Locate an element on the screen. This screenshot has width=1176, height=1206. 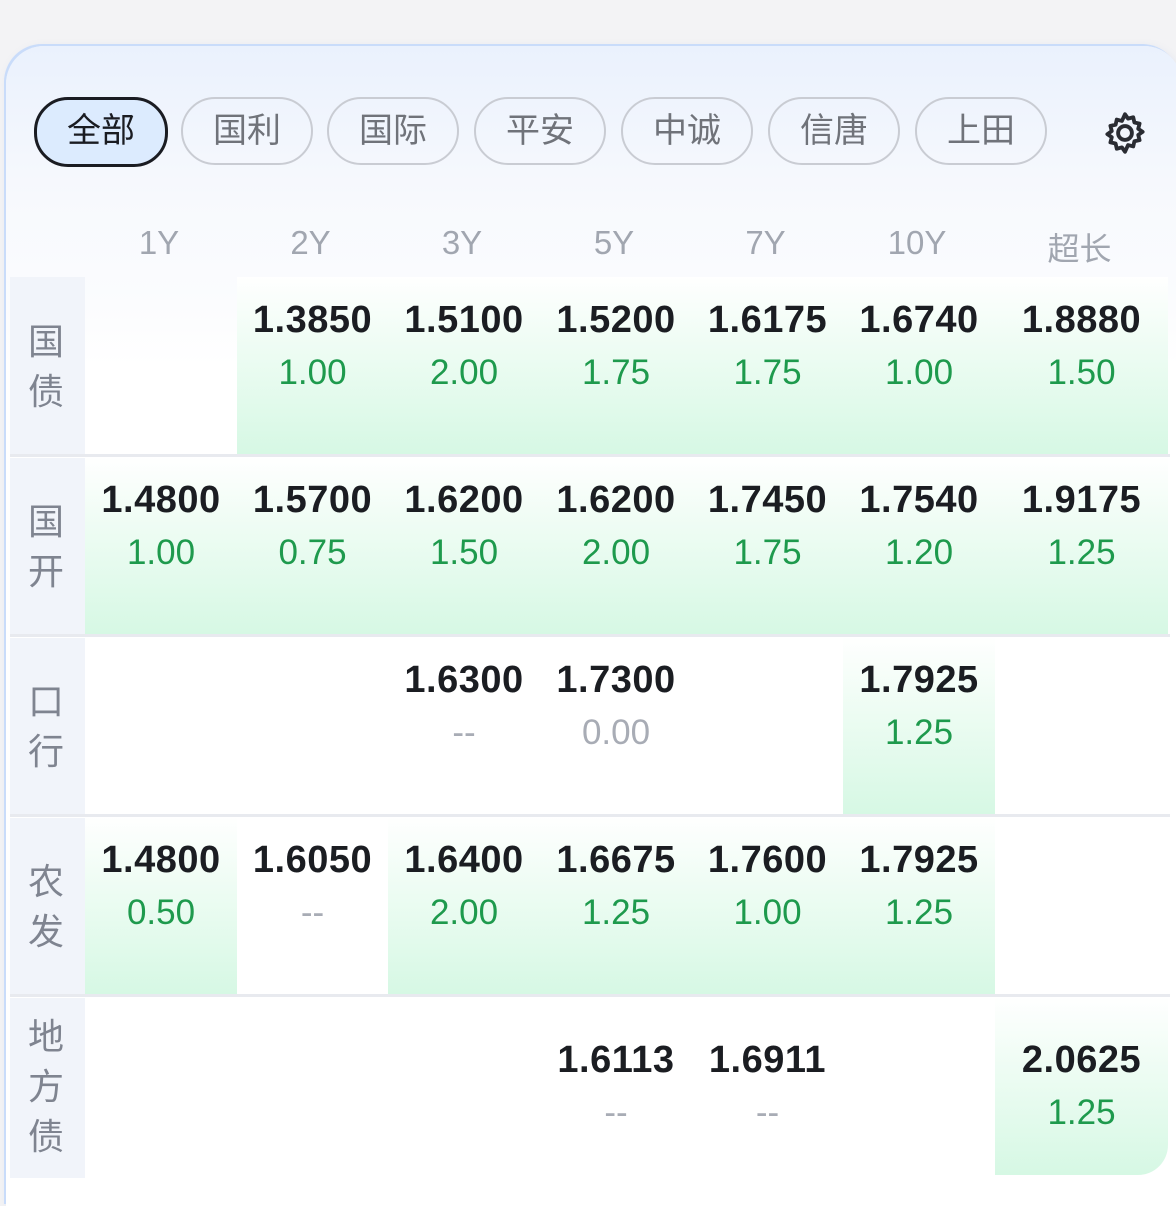
yield-cell: 1.6050 -- is located at coordinates (312, 906).